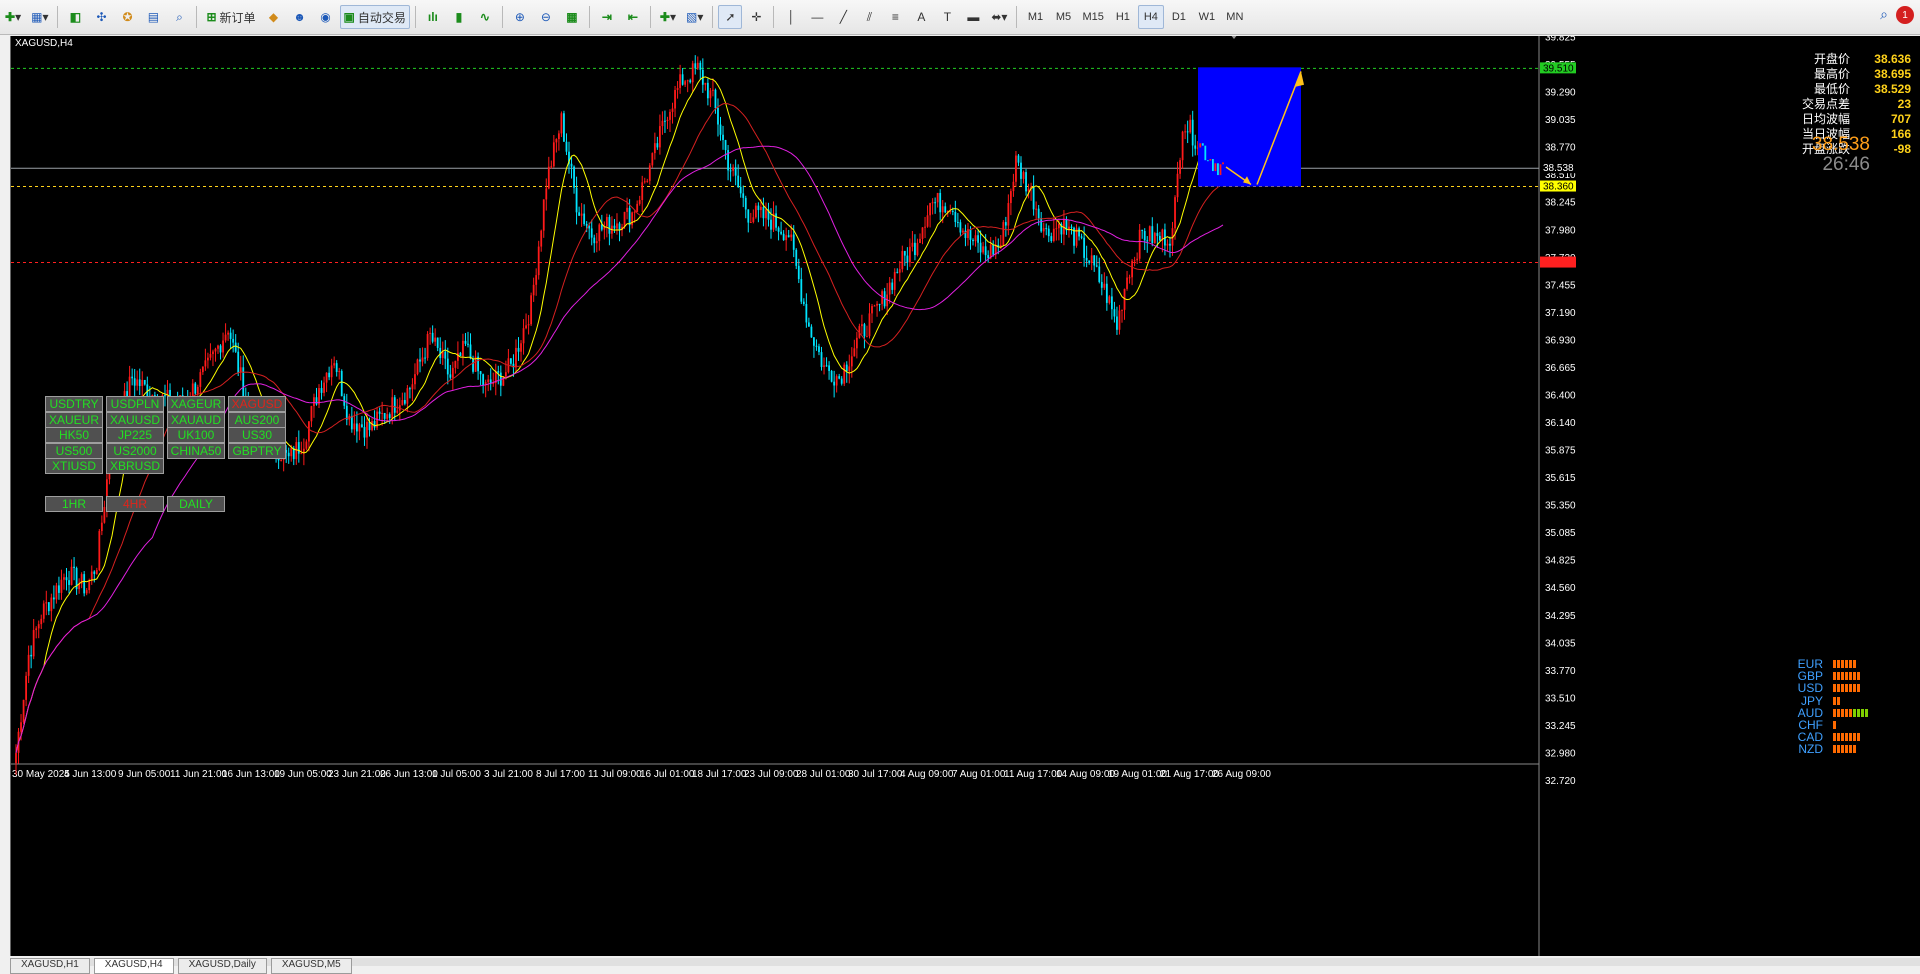  What do you see at coordinates (135, 450) in the screenshot?
I see `symbol-button-us2000: US2000` at bounding box center [135, 450].